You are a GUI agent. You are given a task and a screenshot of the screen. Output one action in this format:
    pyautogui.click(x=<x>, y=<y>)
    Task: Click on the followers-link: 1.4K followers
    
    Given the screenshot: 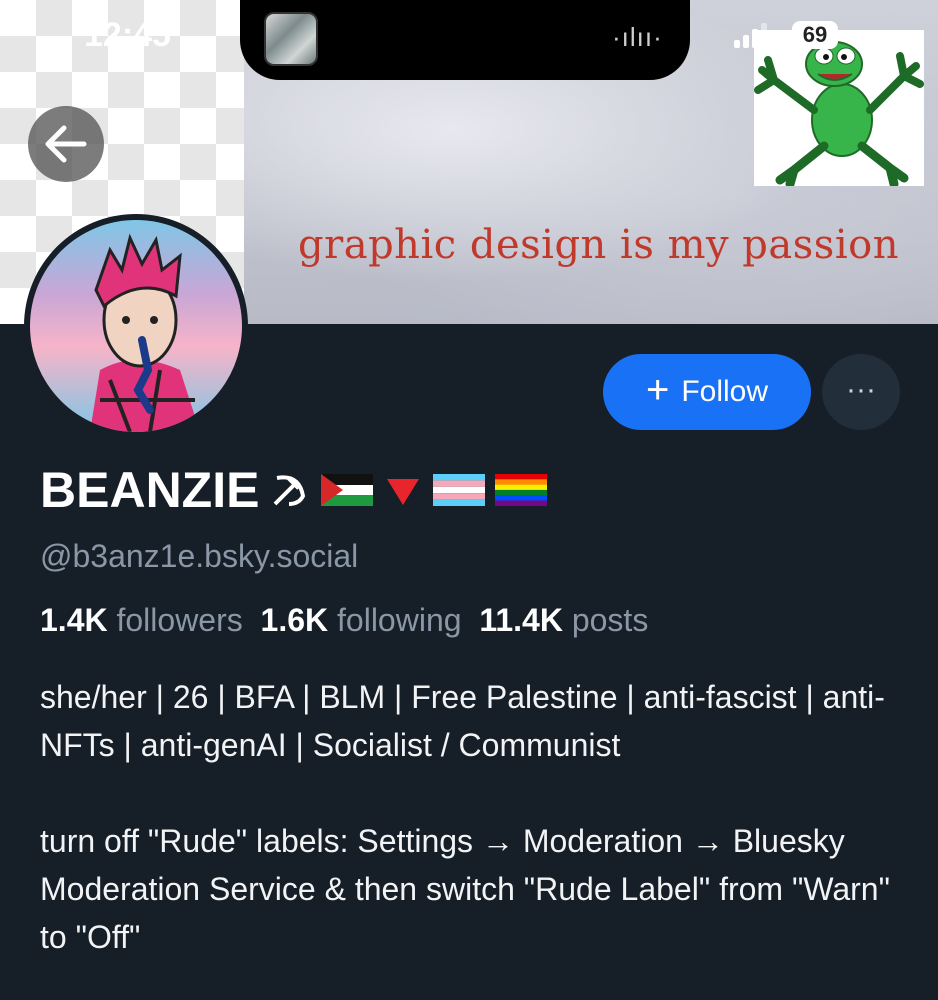 What is the action you would take?
    pyautogui.click(x=141, y=620)
    